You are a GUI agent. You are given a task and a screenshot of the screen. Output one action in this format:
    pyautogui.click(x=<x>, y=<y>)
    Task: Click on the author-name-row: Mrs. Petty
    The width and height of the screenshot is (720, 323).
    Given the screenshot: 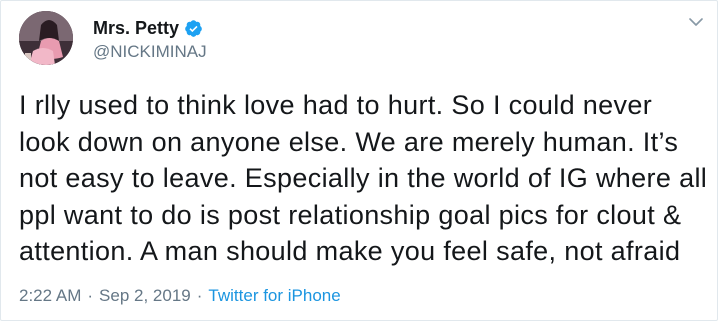 What is the action you would take?
    pyautogui.click(x=148, y=28)
    